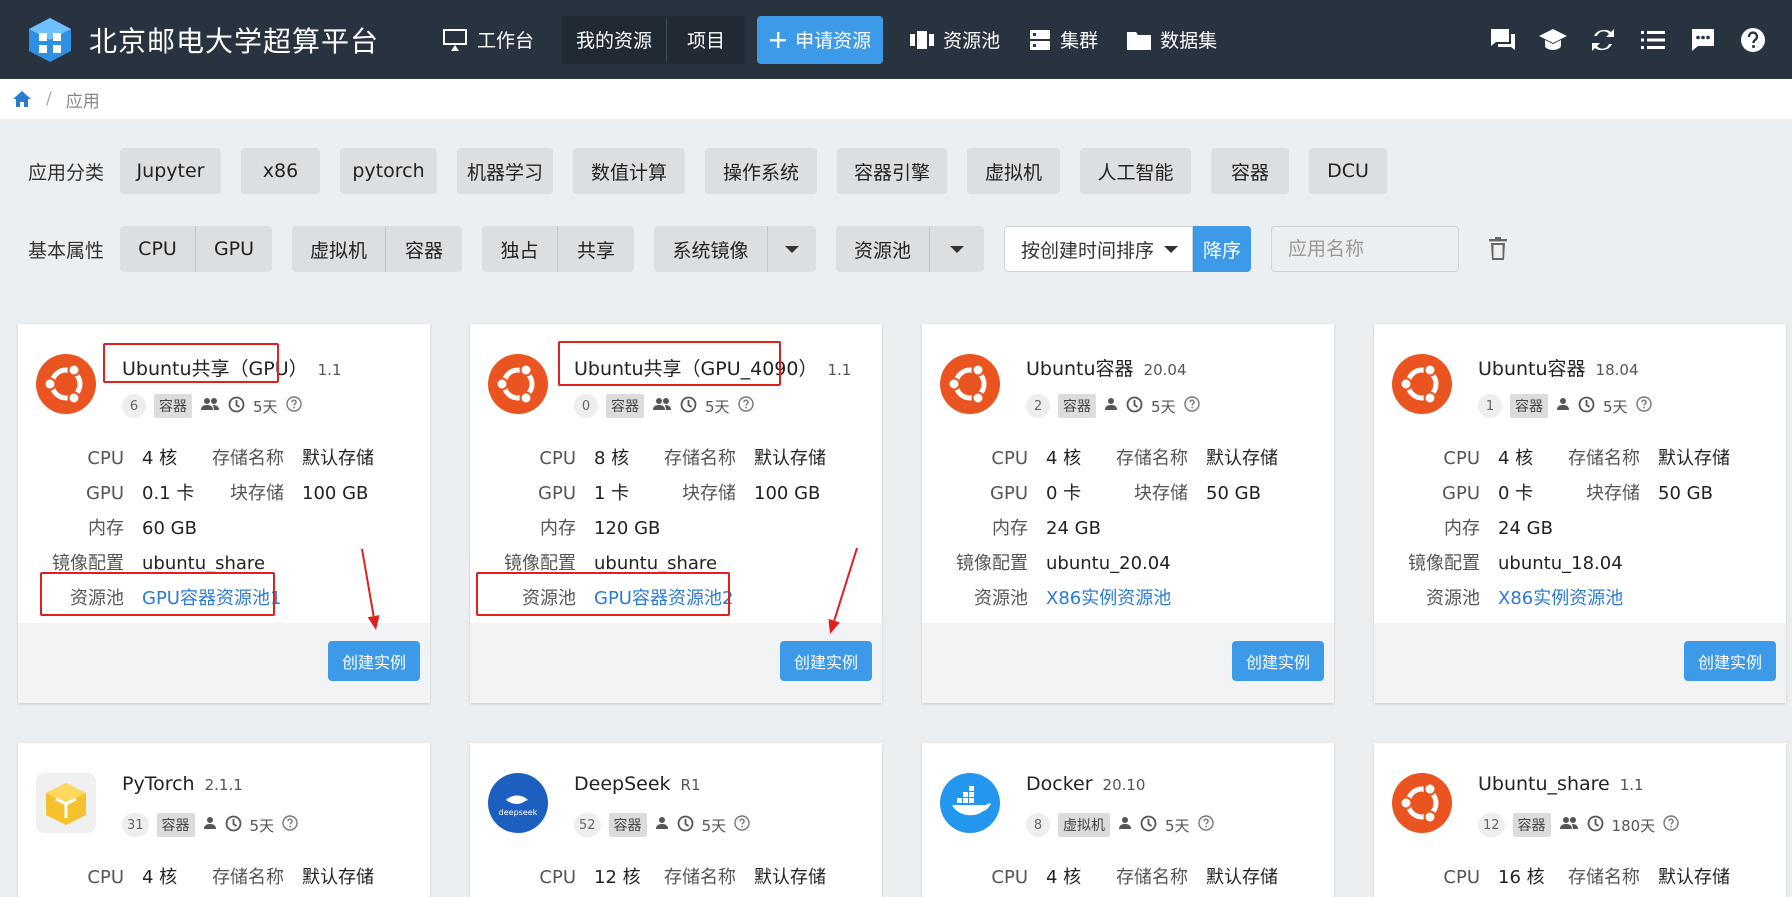 The image size is (1792, 897). Describe the element at coordinates (1040, 39) in the screenshot. I see `server-icon` at that location.